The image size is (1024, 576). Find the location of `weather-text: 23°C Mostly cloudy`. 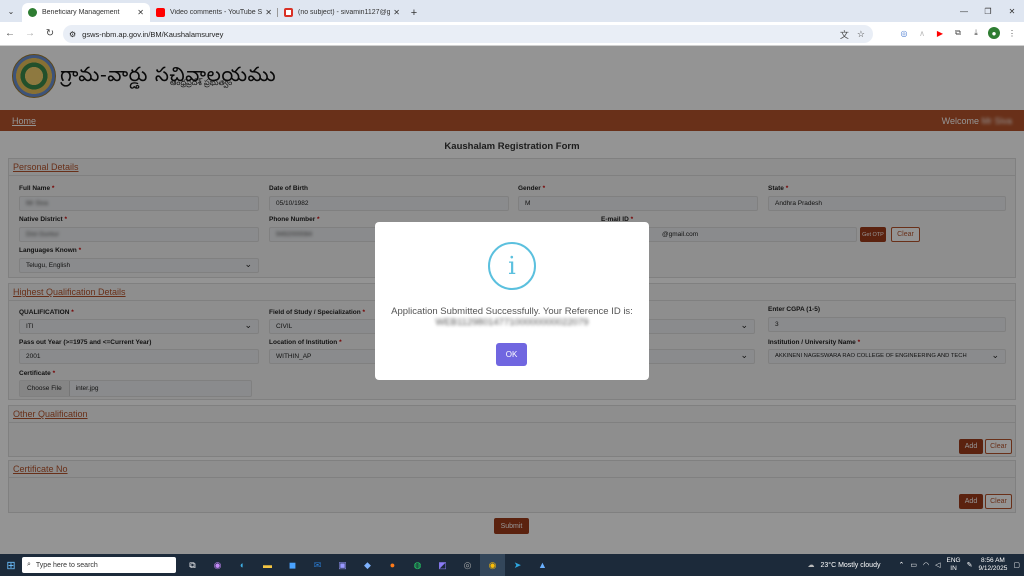

weather-text: 23°C Mostly cloudy is located at coordinates (850, 565).